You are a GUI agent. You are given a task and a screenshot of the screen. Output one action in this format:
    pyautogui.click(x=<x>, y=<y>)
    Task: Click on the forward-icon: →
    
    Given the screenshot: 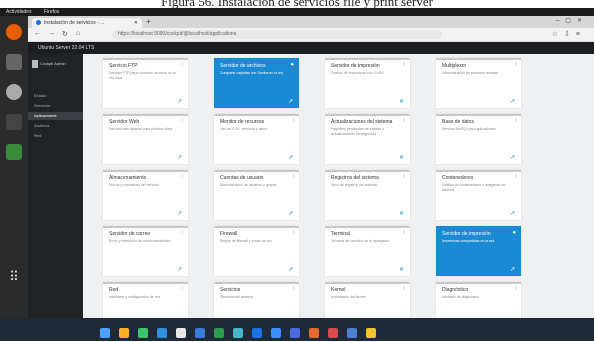 What is the action you would take?
    pyautogui.click(x=51, y=33)
    